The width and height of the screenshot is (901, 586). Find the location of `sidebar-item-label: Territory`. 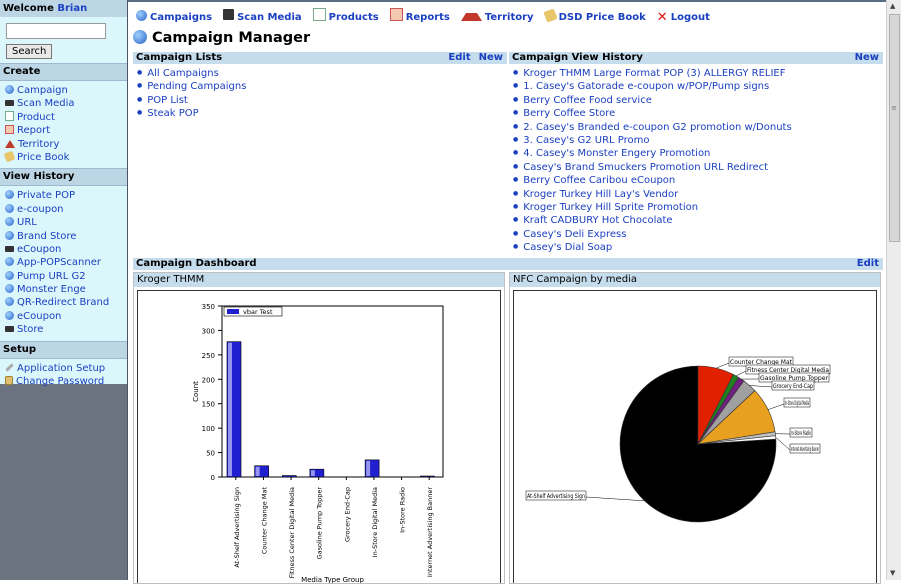

sidebar-item-label: Territory is located at coordinates (38, 144).